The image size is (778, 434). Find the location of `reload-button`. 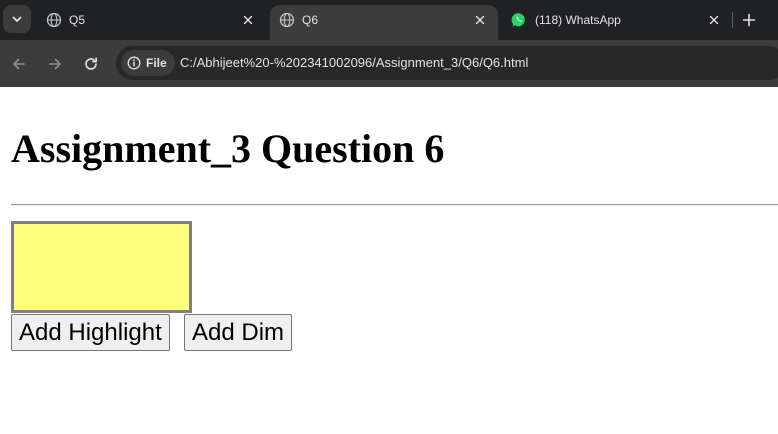

reload-button is located at coordinates (91, 64).